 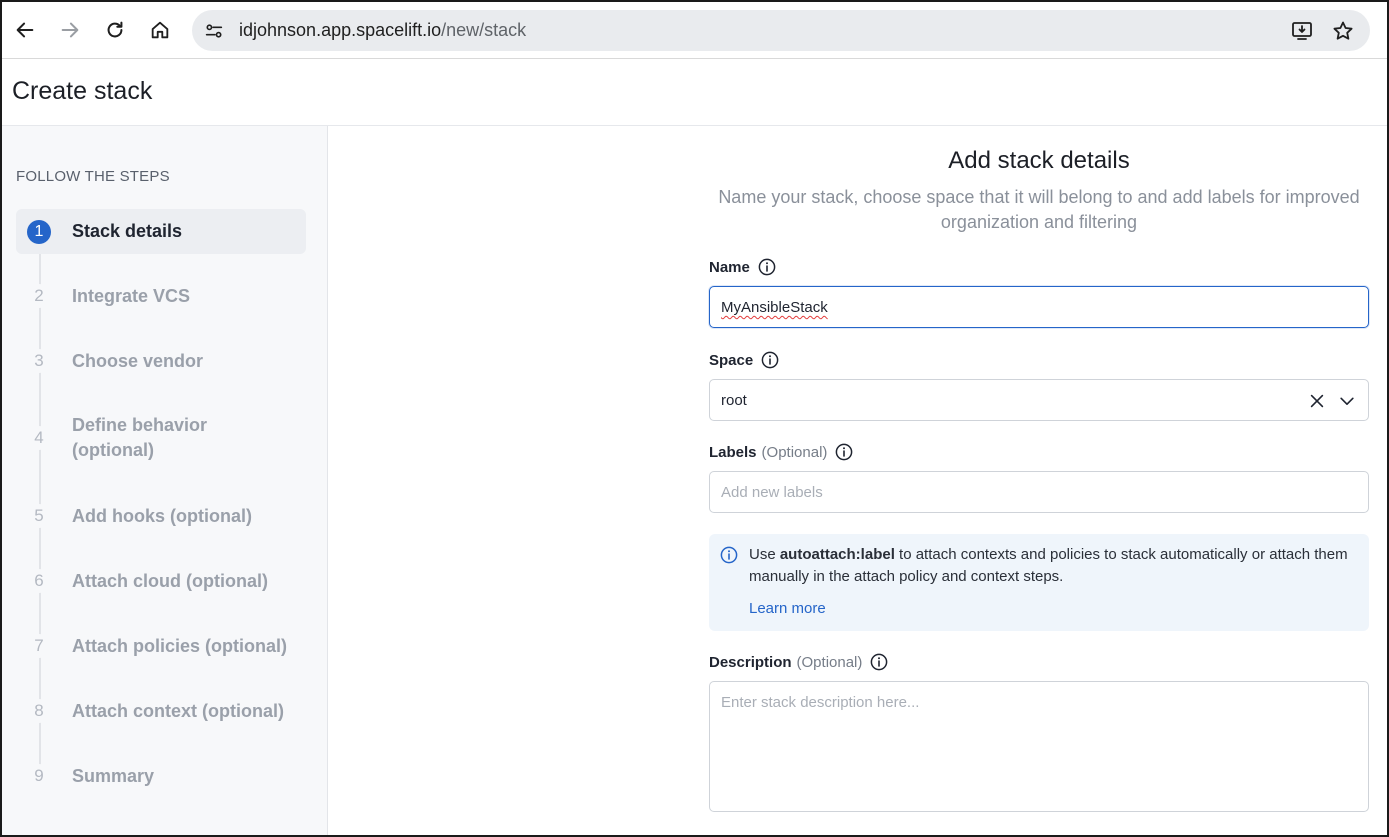 I want to click on page-header: Create stack, so click(x=694, y=92).